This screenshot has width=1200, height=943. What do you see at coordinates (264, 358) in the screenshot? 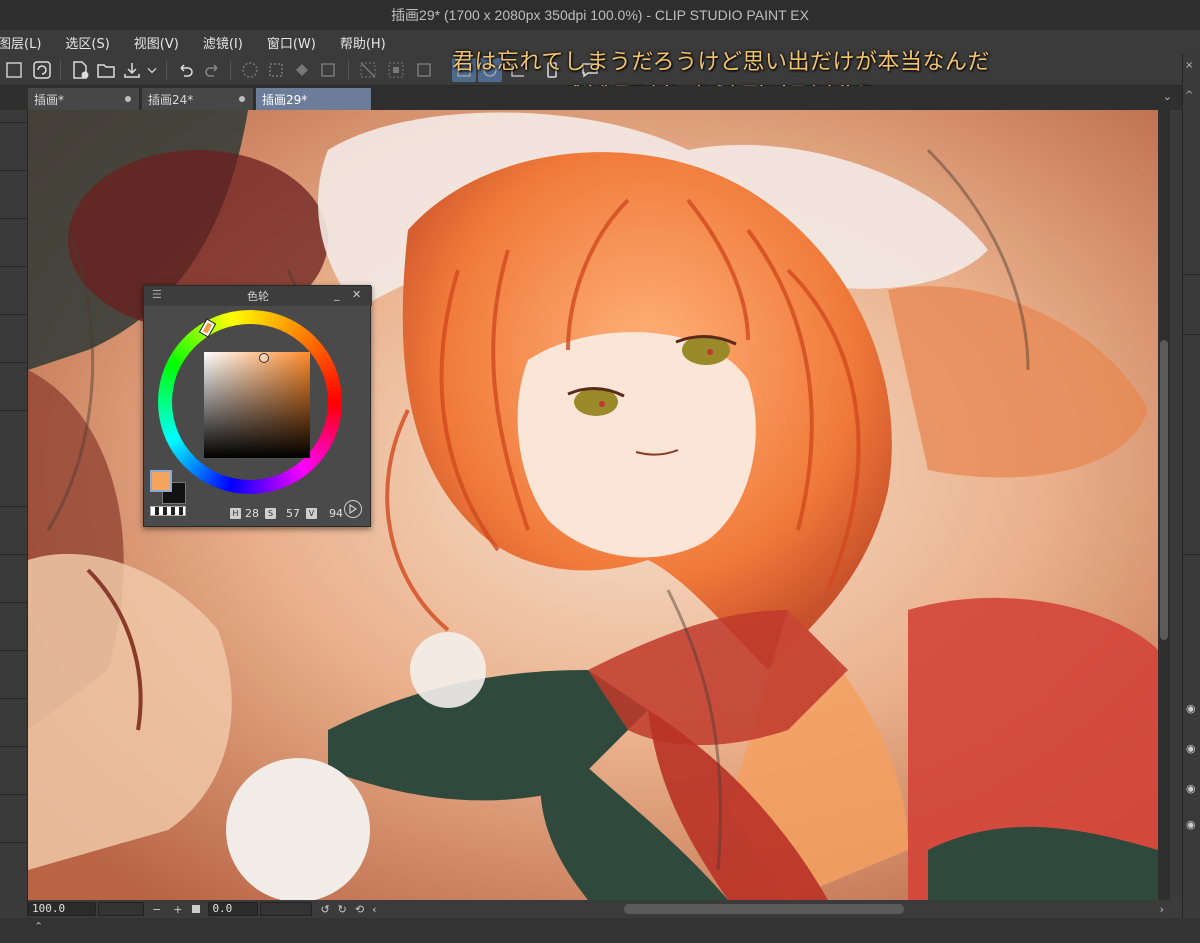
I see `sv-marker` at bounding box center [264, 358].